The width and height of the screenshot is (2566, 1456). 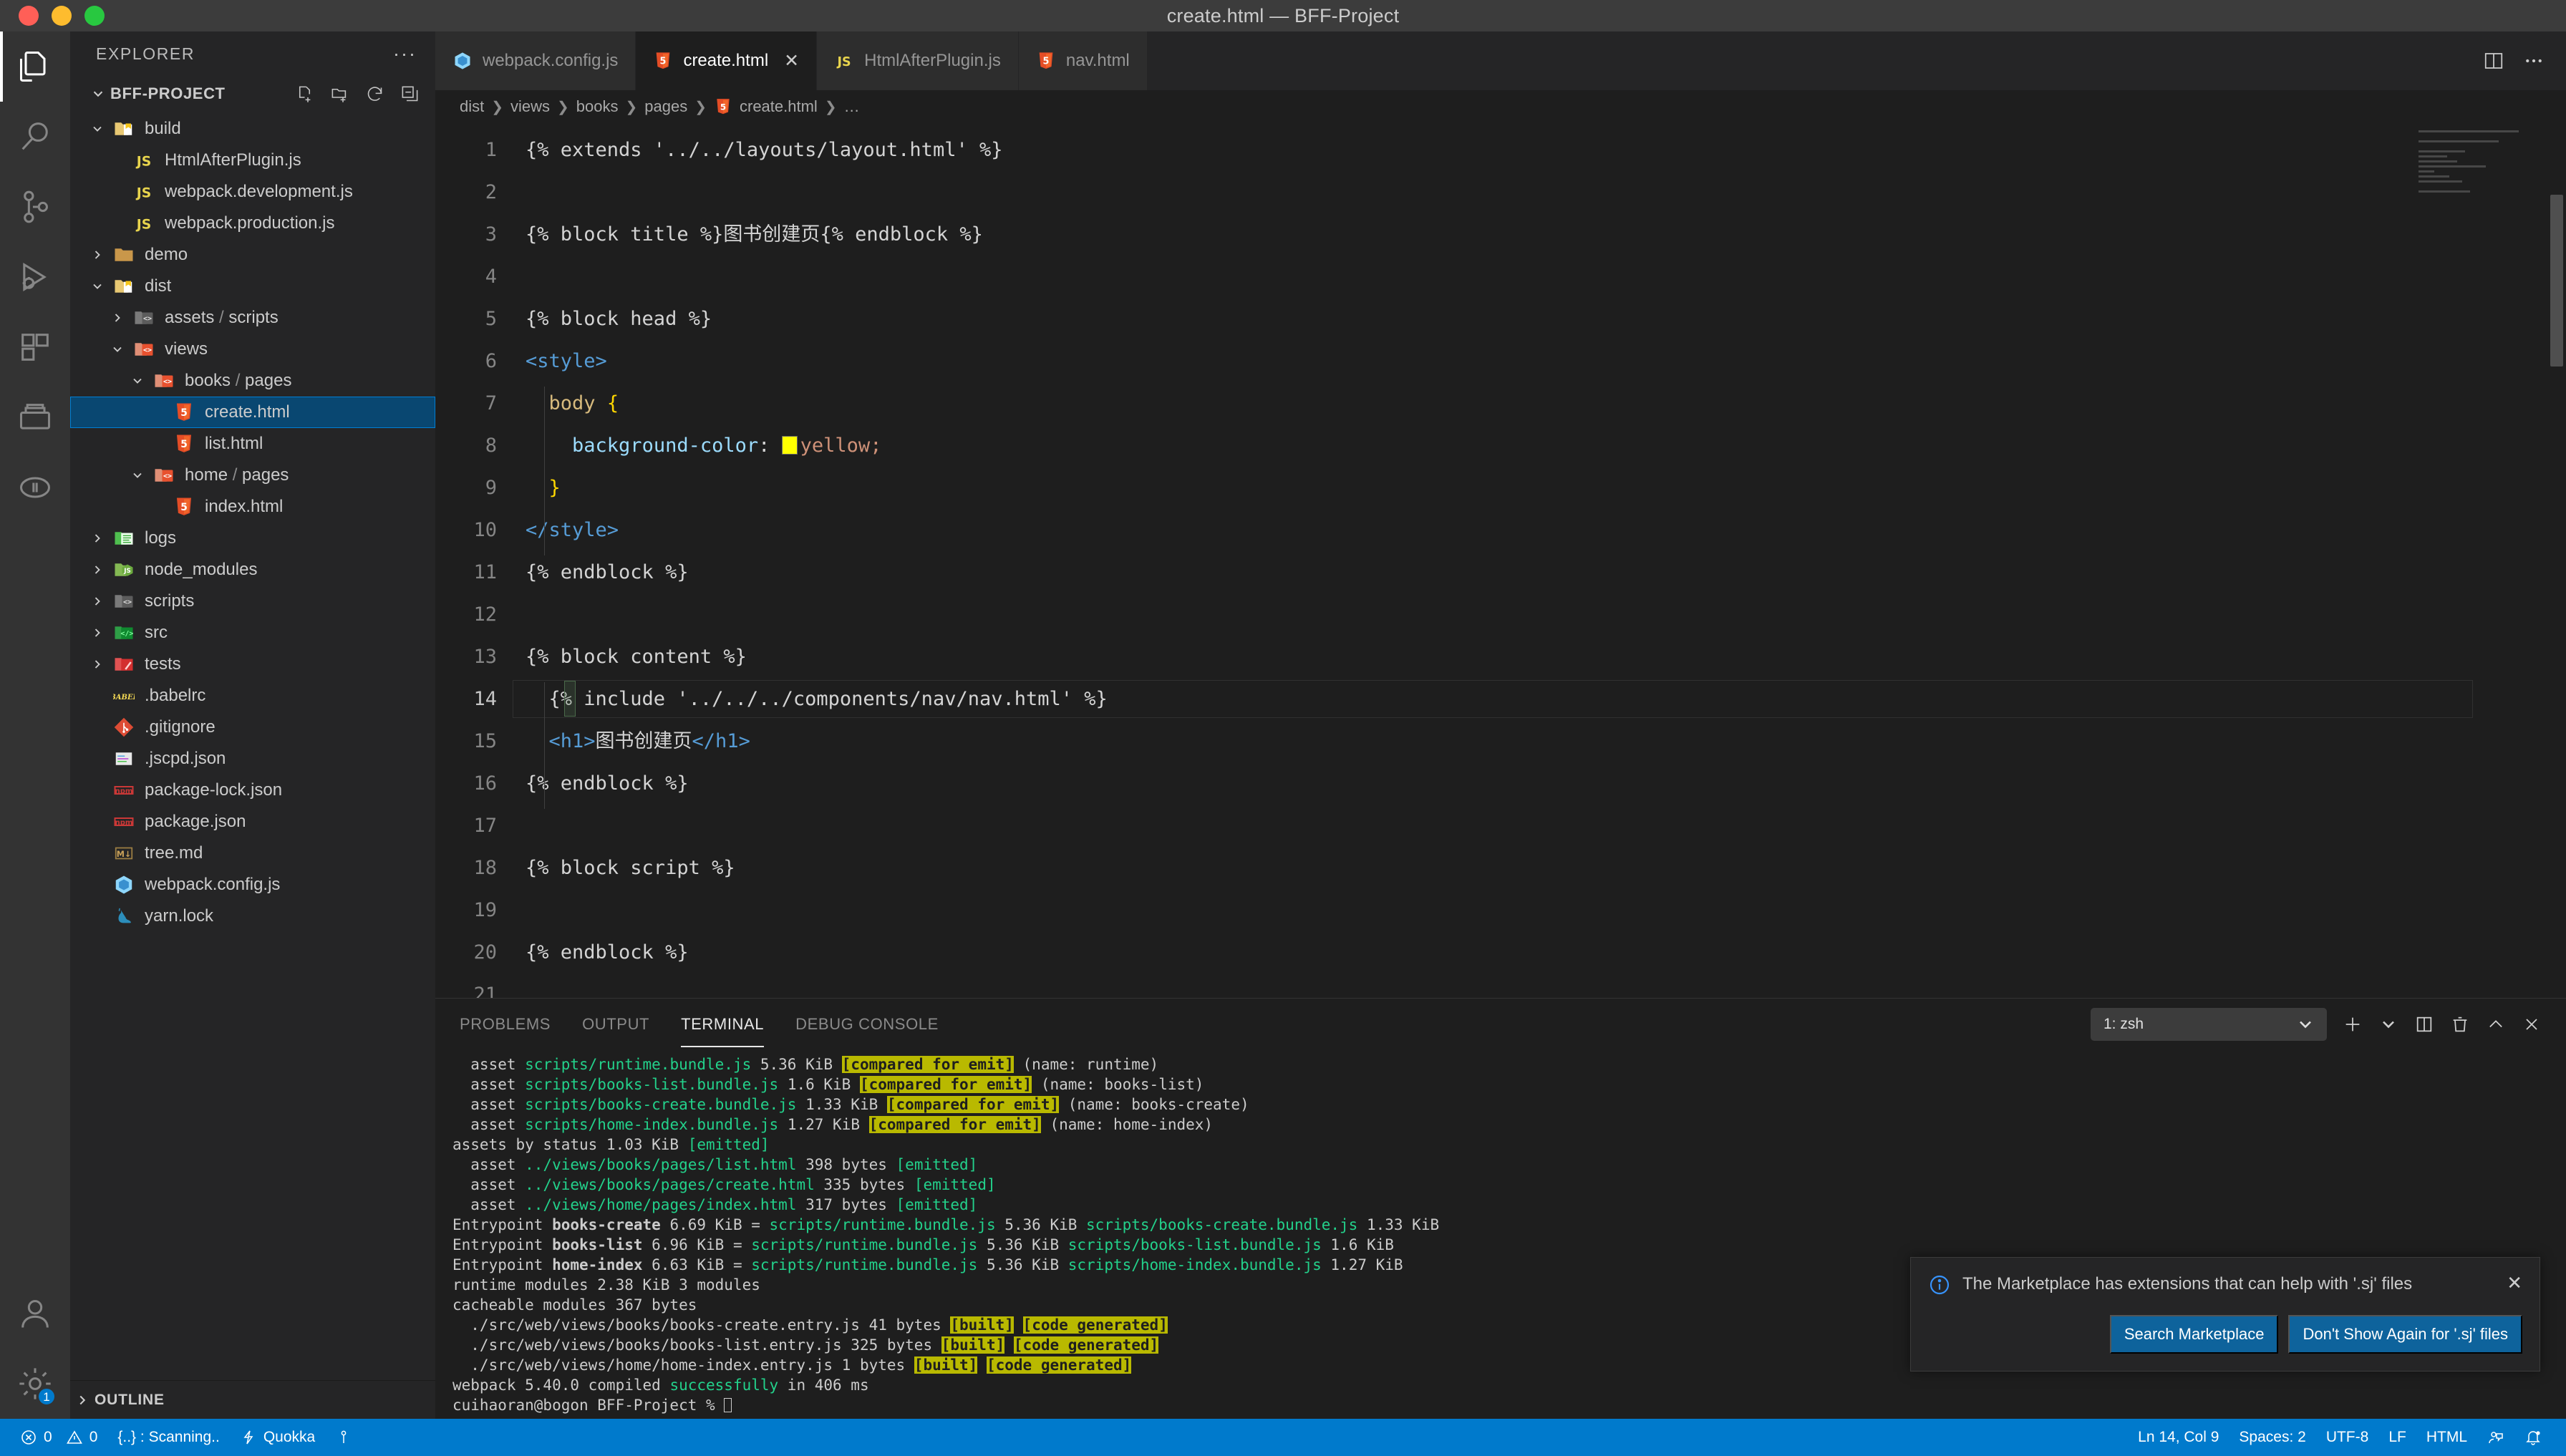 What do you see at coordinates (58, 1437) in the screenshot?
I see `status-errors-warnings: 0 0` at bounding box center [58, 1437].